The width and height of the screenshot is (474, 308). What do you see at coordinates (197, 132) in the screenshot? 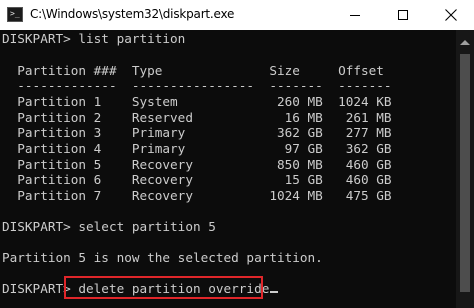
I see `console-line: Partition 3 Primary 362 GB 277 MB` at bounding box center [197, 132].